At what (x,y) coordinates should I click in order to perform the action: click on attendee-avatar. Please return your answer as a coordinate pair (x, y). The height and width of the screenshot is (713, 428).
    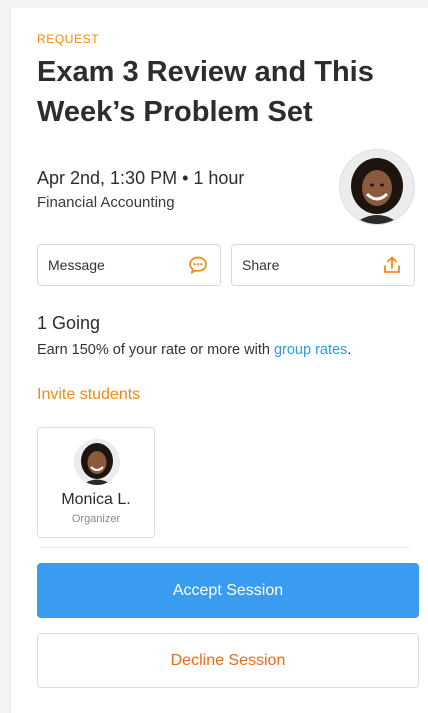
    Looking at the image, I should click on (97, 462).